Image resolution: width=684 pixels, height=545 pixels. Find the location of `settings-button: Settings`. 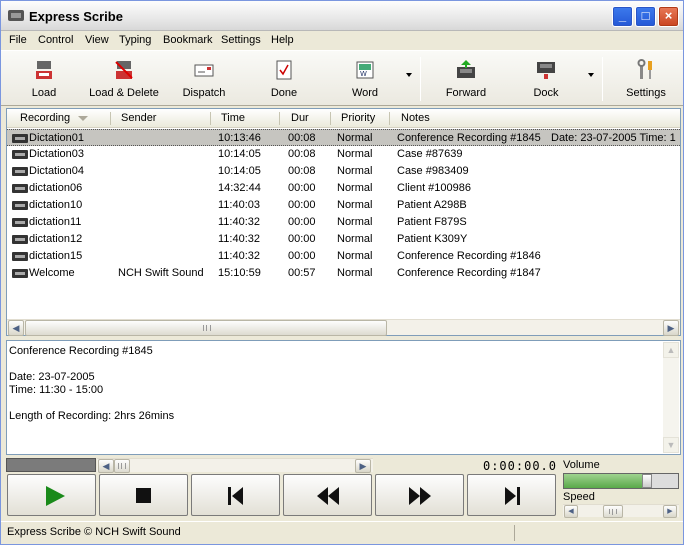

settings-button: Settings is located at coordinates (646, 79).